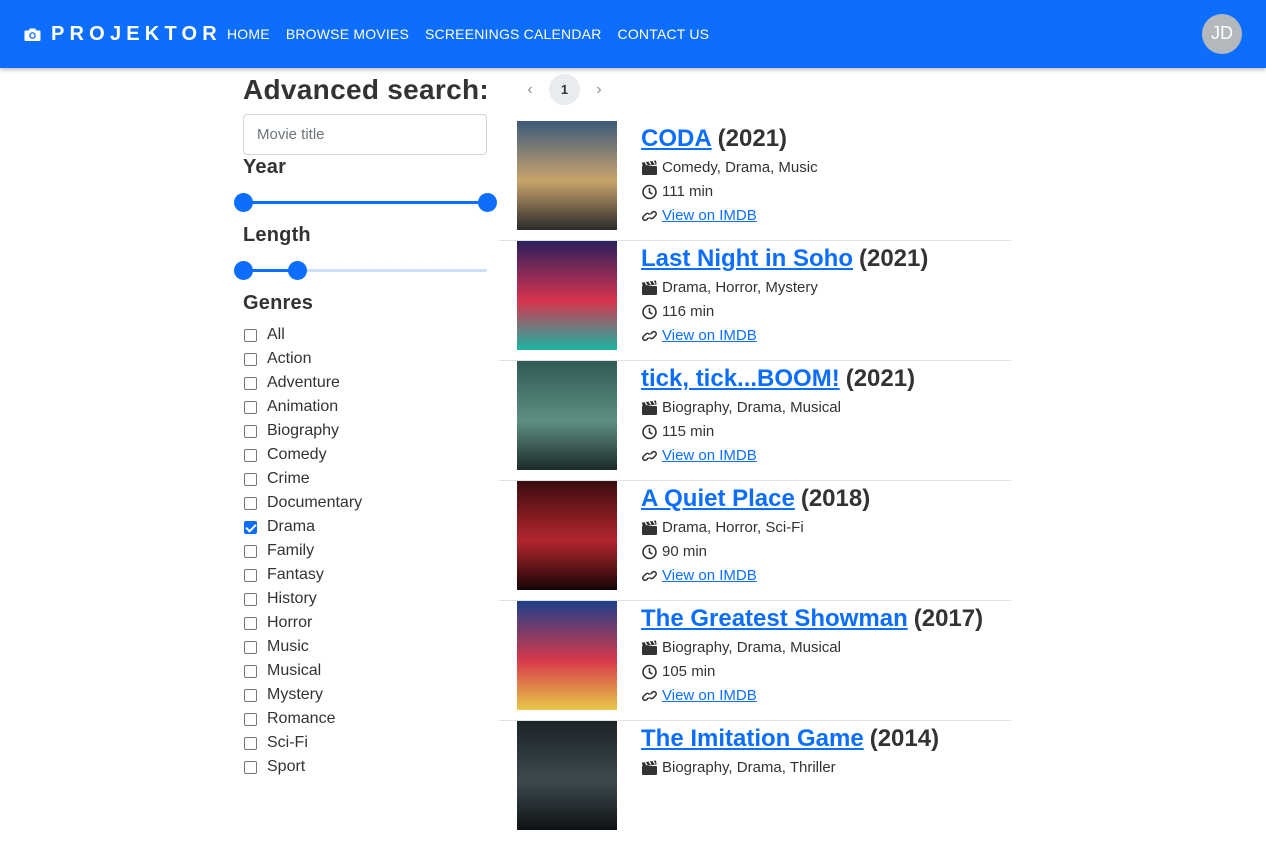  Describe the element at coordinates (513, 34) in the screenshot. I see `nav-screenings-calendar: SCREENINGS CALENDAR` at that location.